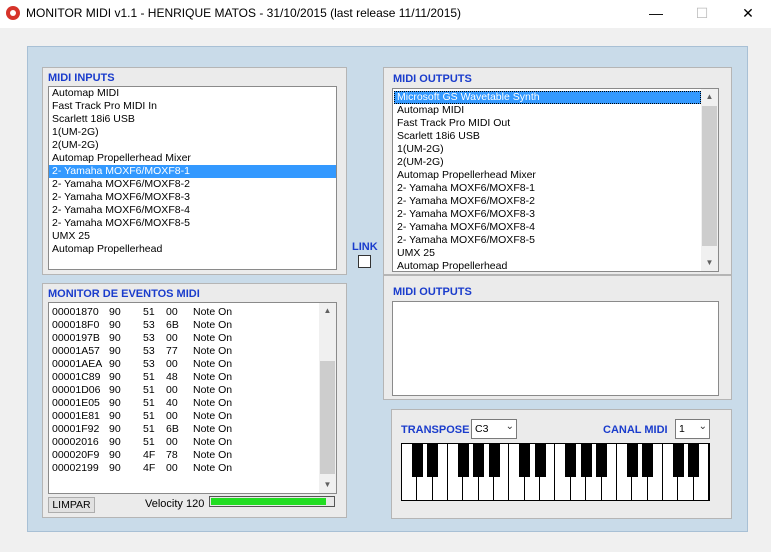  Describe the element at coordinates (364, 261) in the screenshot. I see `link-checkbox` at that location.